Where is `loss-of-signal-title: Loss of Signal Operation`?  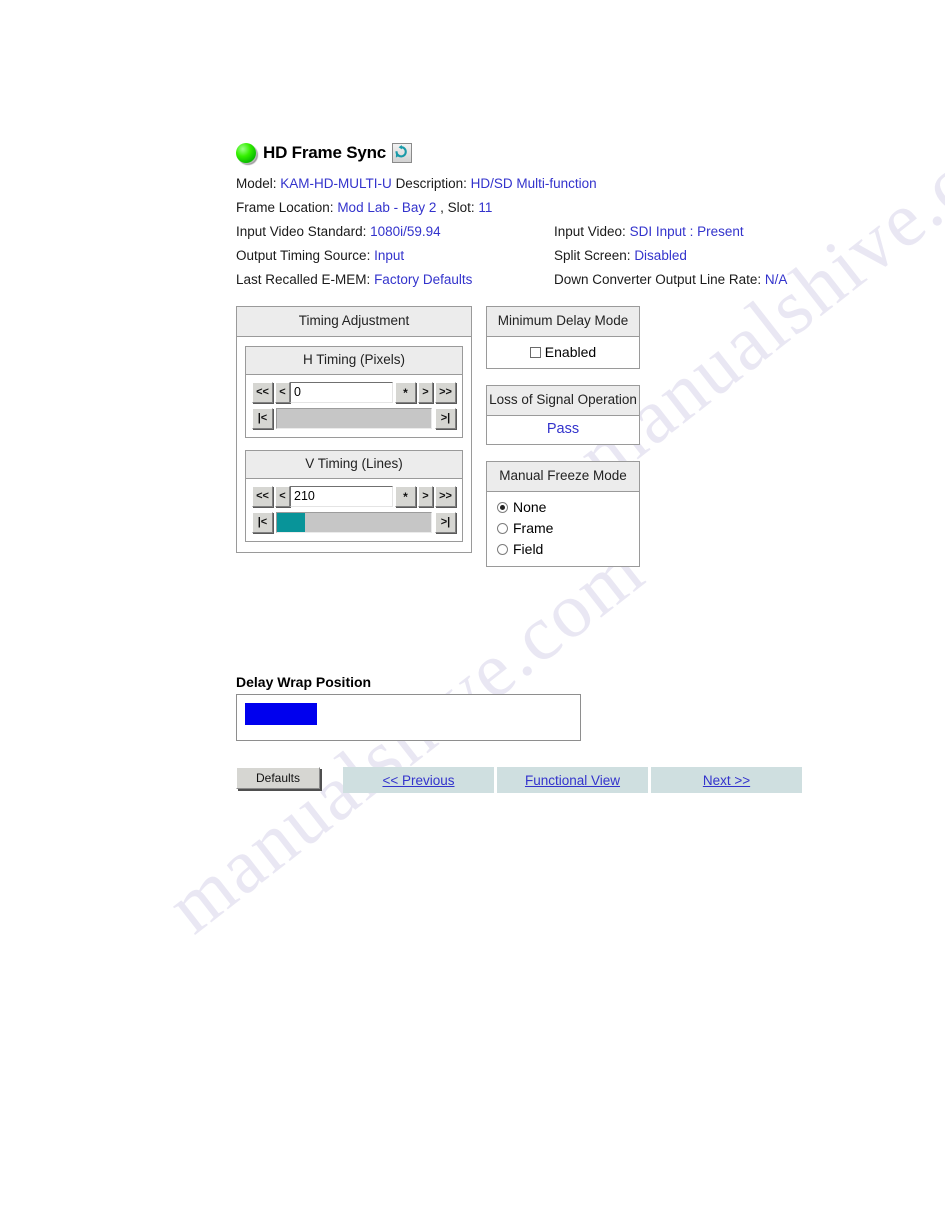
loss-of-signal-title: Loss of Signal Operation is located at coordinates (563, 401).